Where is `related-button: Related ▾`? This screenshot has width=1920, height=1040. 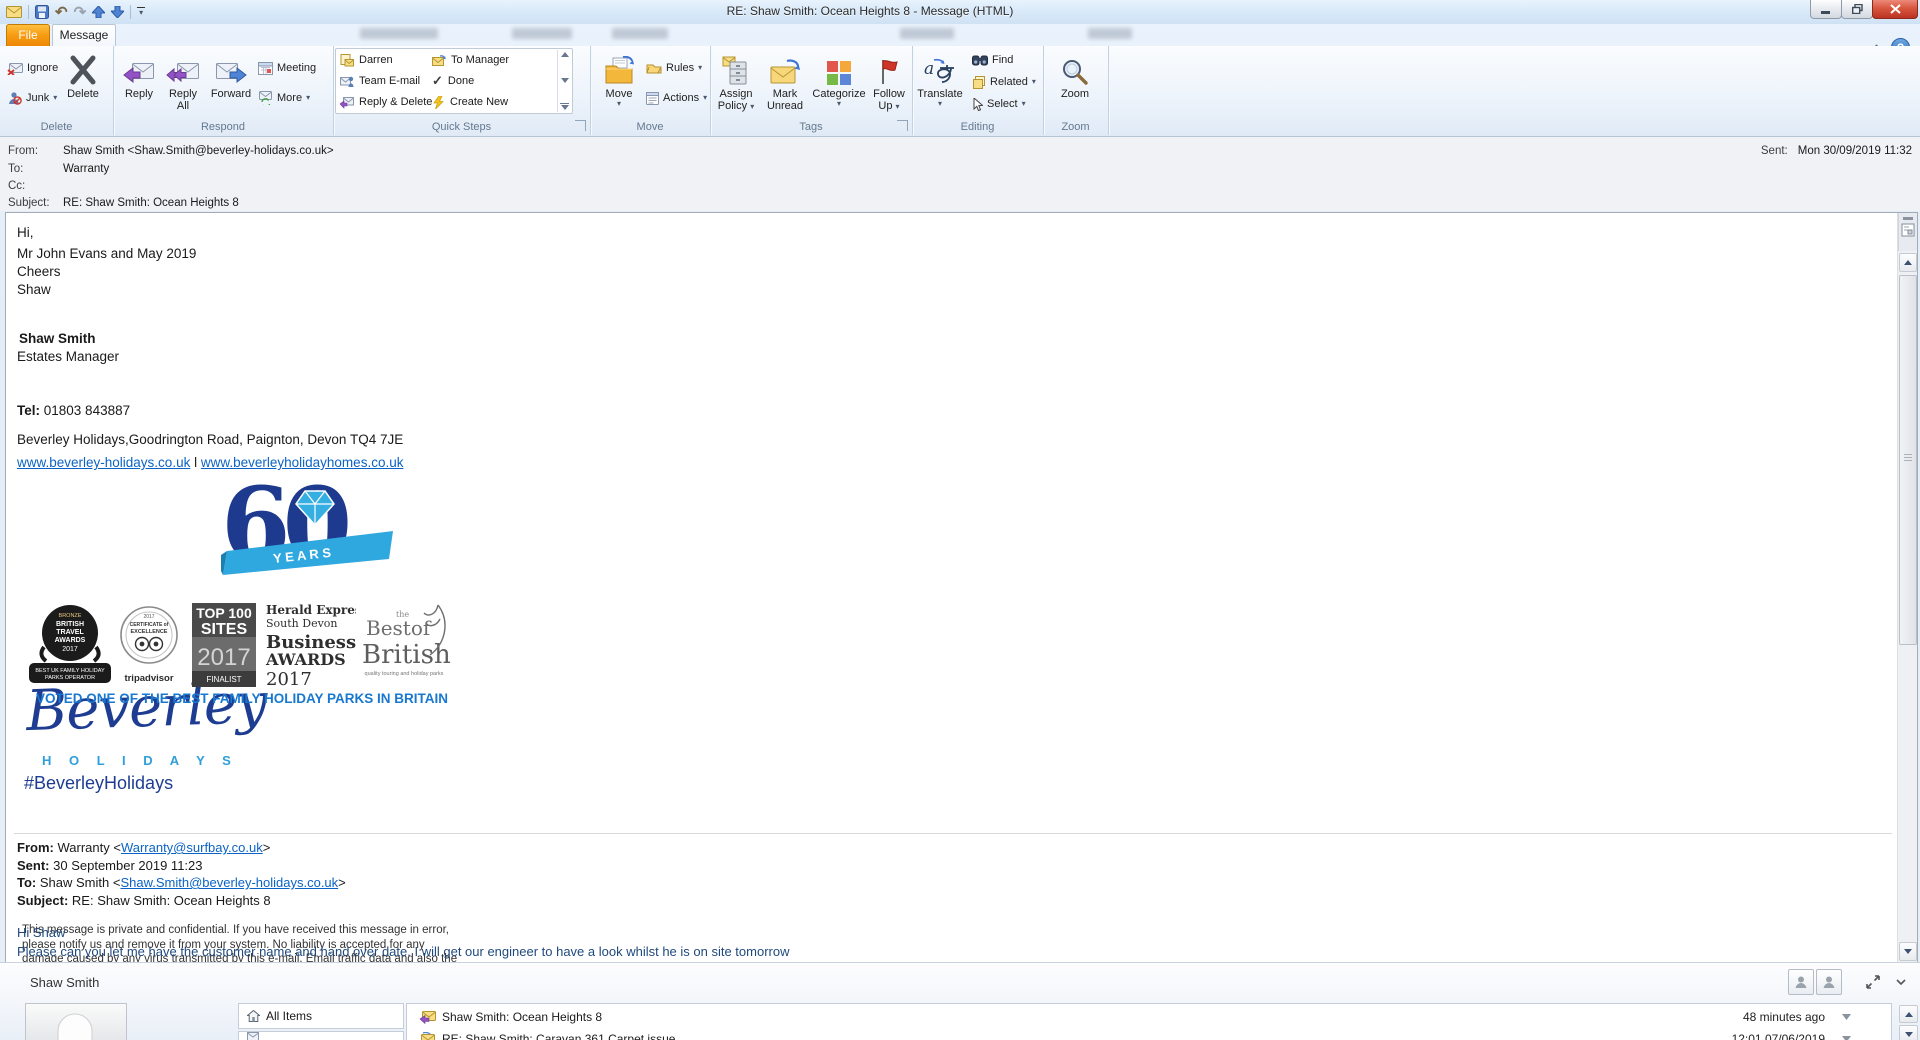 related-button: Related ▾ is located at coordinates (1004, 82).